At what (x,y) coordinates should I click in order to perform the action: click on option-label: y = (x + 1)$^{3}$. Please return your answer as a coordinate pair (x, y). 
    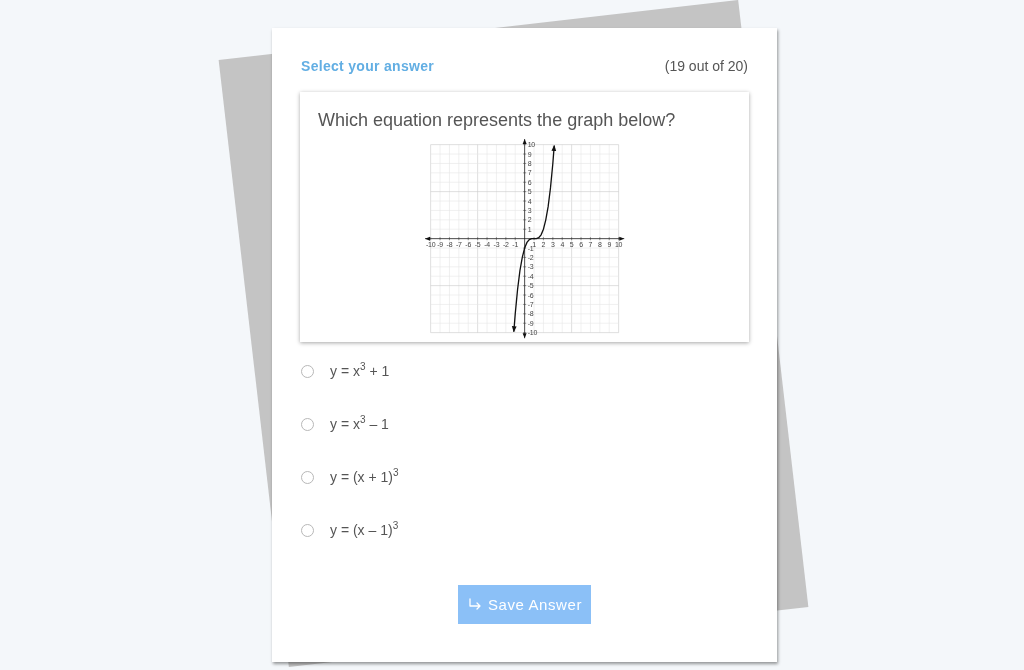
    Looking at the image, I should click on (364, 477).